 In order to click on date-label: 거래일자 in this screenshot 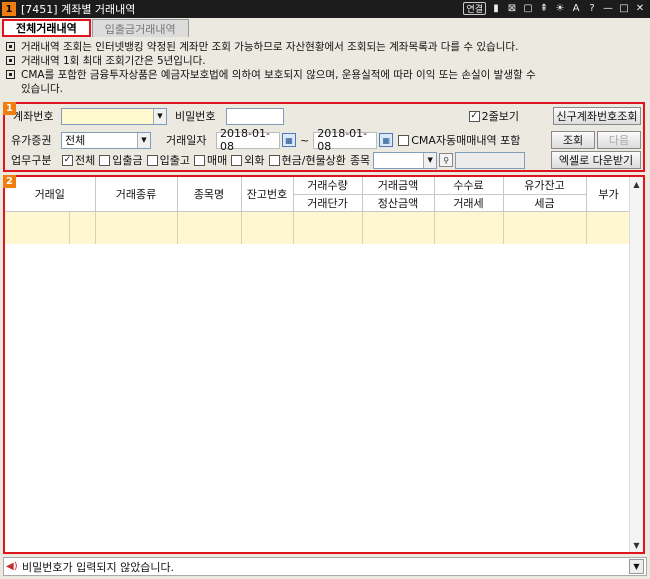, I will do `click(186, 140)`.